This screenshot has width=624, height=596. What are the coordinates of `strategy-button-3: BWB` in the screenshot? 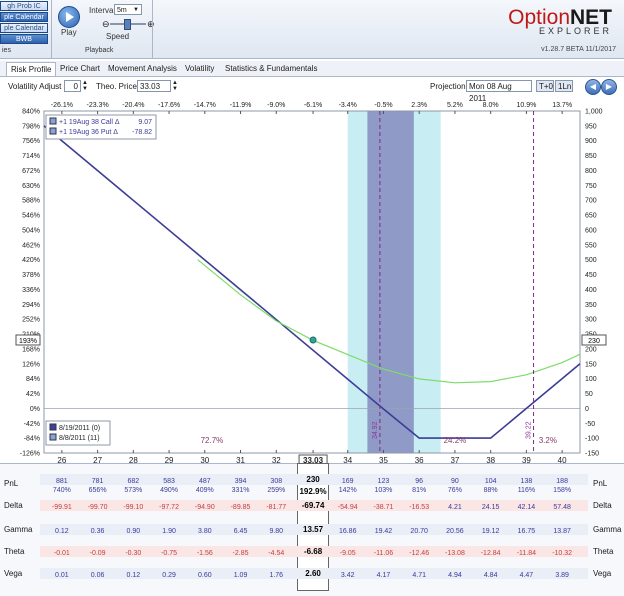 It's located at (24, 39).